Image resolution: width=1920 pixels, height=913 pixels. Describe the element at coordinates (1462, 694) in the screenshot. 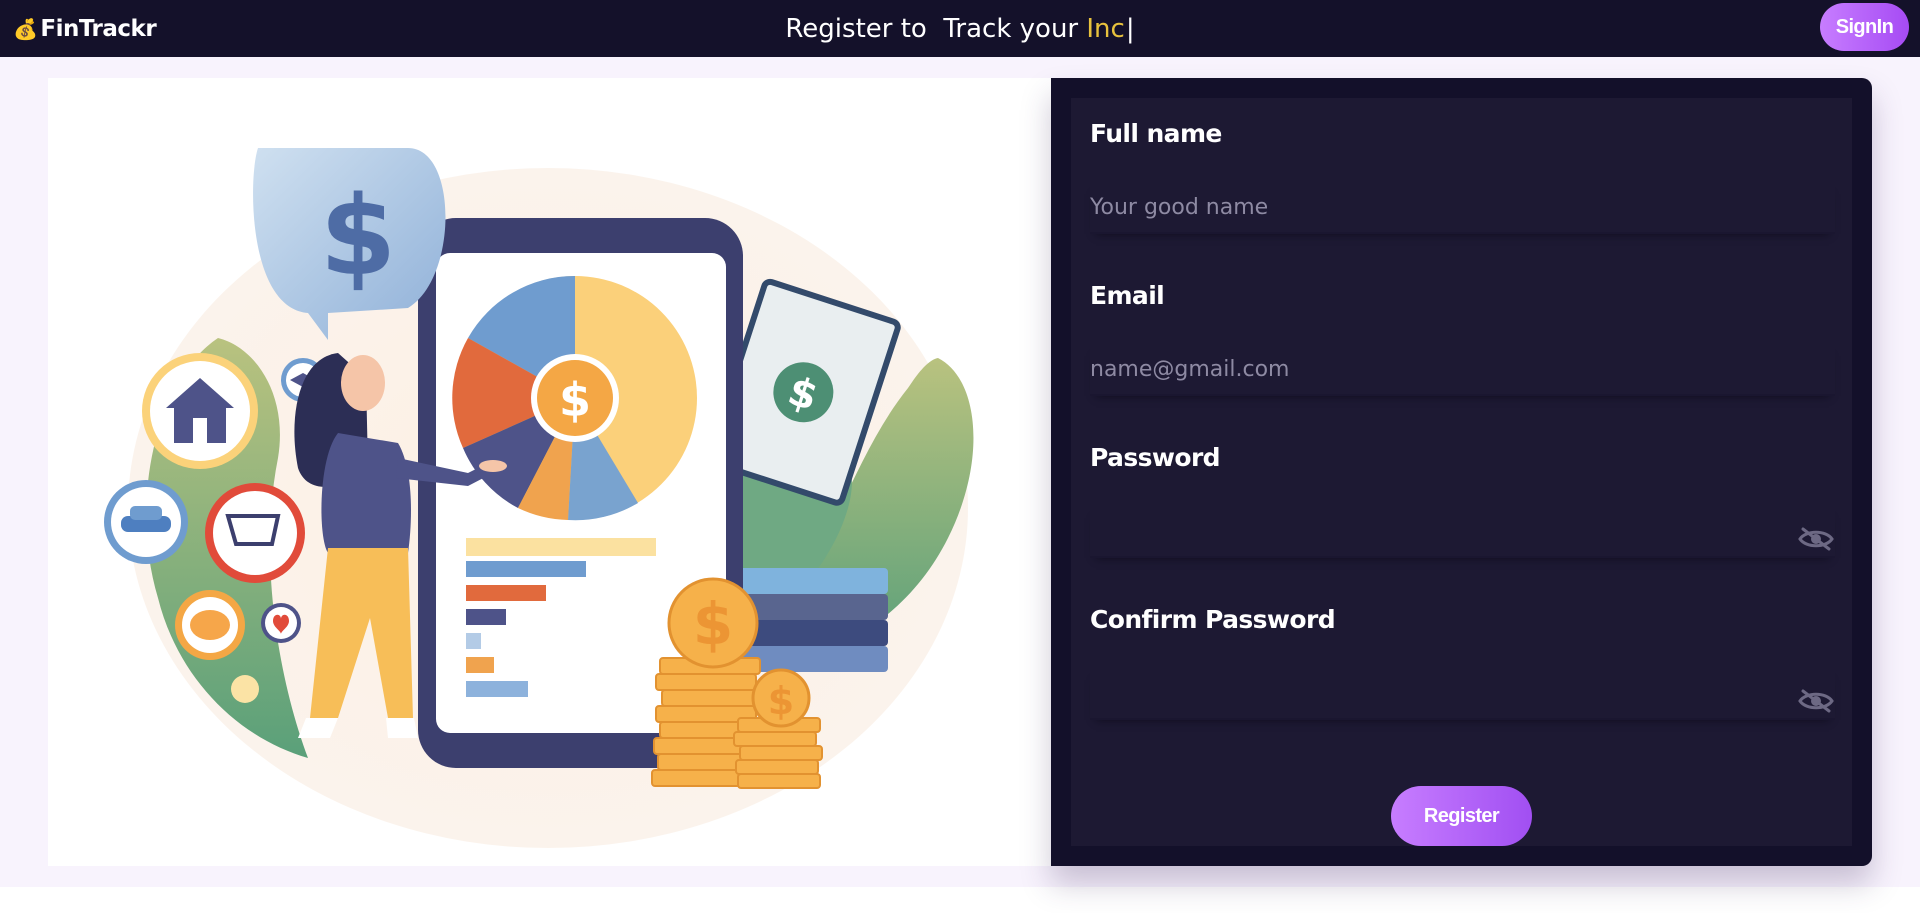

I see `confirm-password-input` at that location.